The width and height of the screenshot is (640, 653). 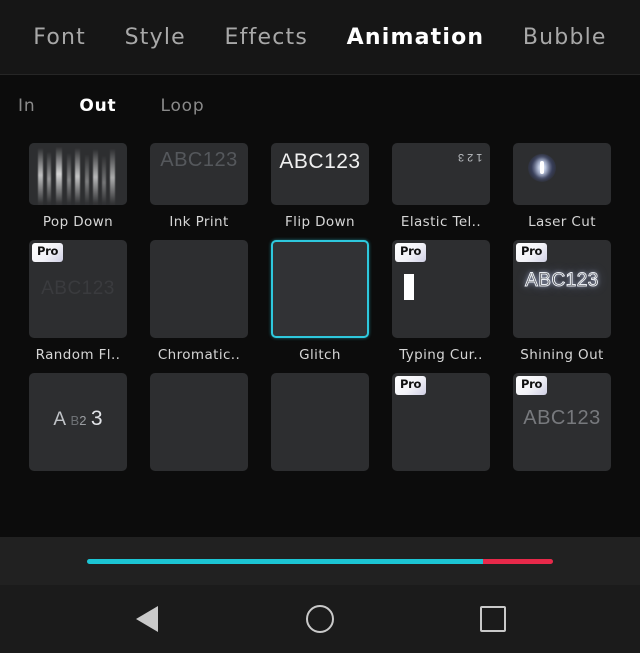 What do you see at coordinates (518, 561) in the screenshot?
I see `duration-animation-segment` at bounding box center [518, 561].